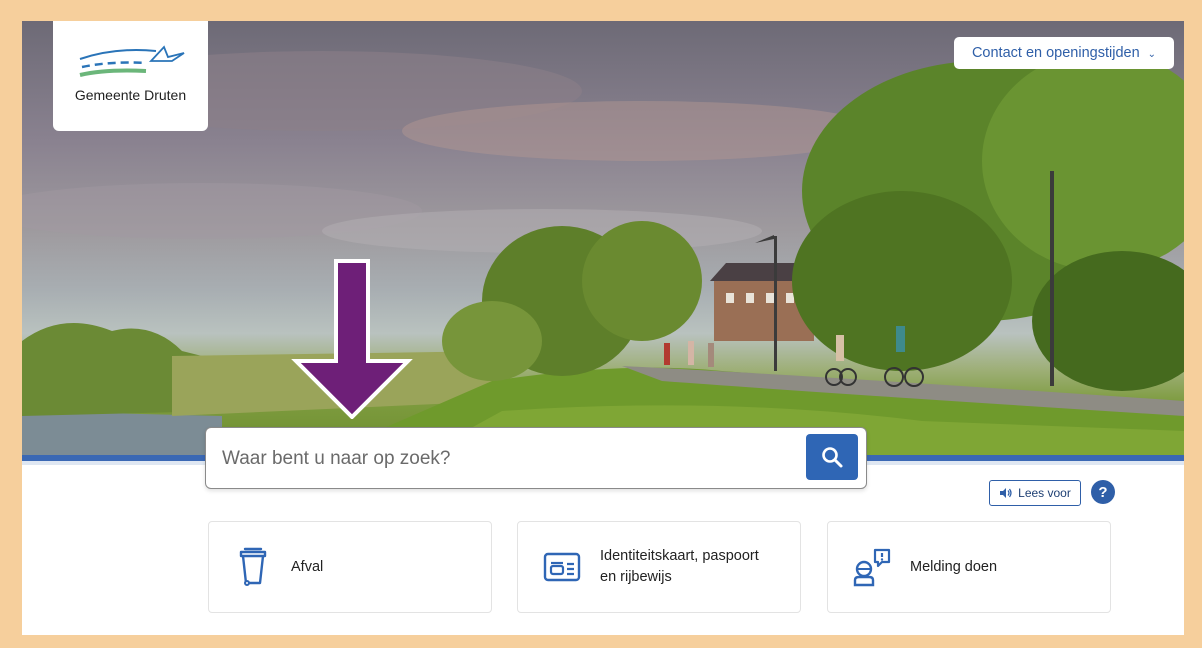 The image size is (1202, 648). Describe the element at coordinates (131, 61) in the screenshot. I see `municipality-logo-icon` at that location.